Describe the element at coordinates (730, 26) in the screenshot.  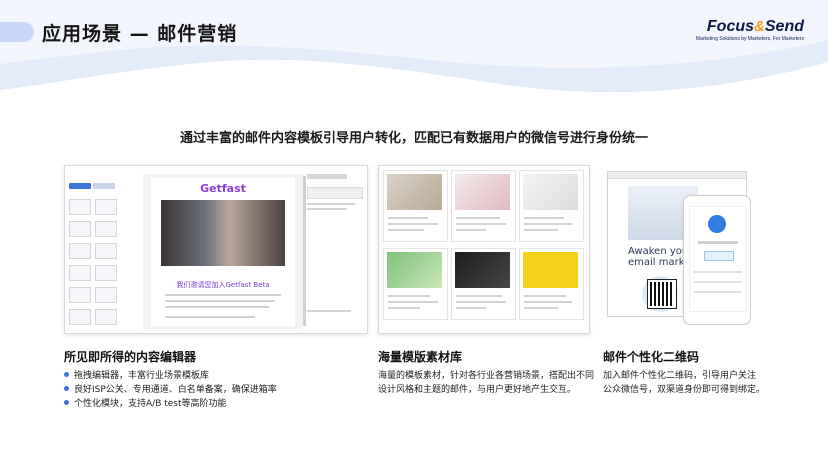
I see `logo-word: Focus` at that location.